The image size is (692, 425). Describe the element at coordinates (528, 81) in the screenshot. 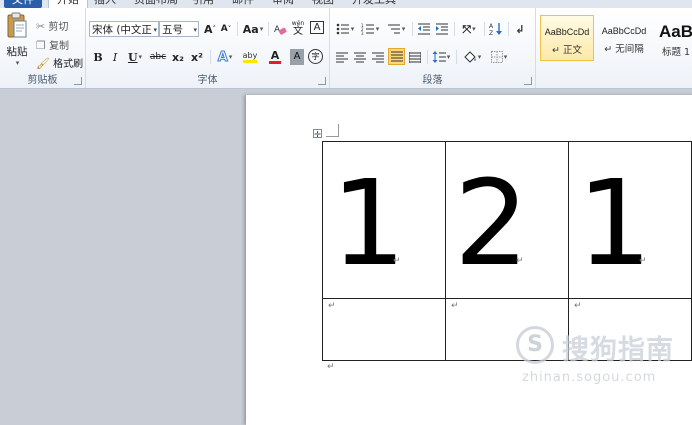

I see `paragraph-dialog-launcher` at that location.